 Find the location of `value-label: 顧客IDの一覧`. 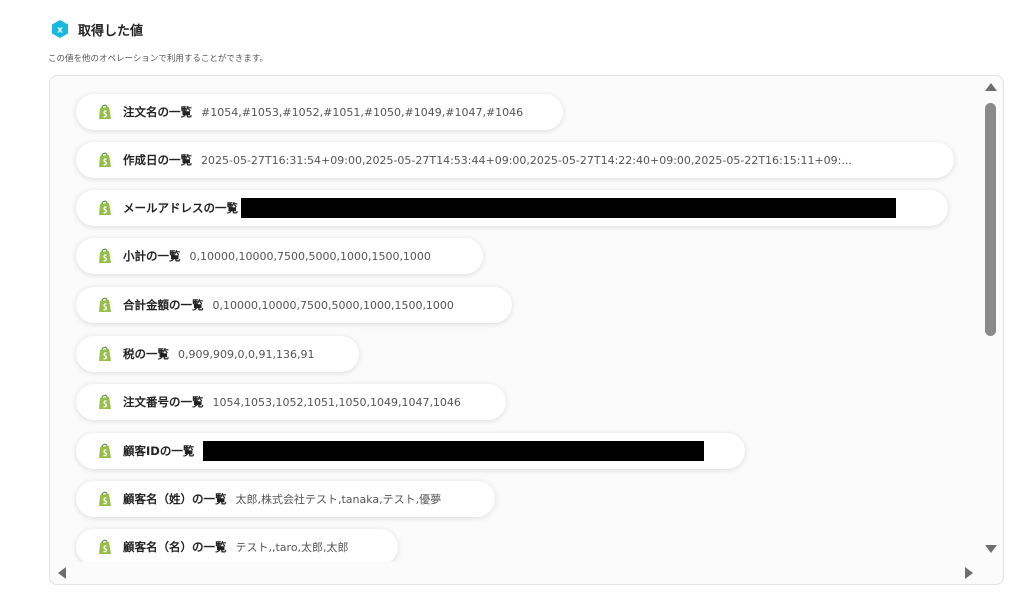

value-label: 顧客IDの一覧 is located at coordinates (159, 451).